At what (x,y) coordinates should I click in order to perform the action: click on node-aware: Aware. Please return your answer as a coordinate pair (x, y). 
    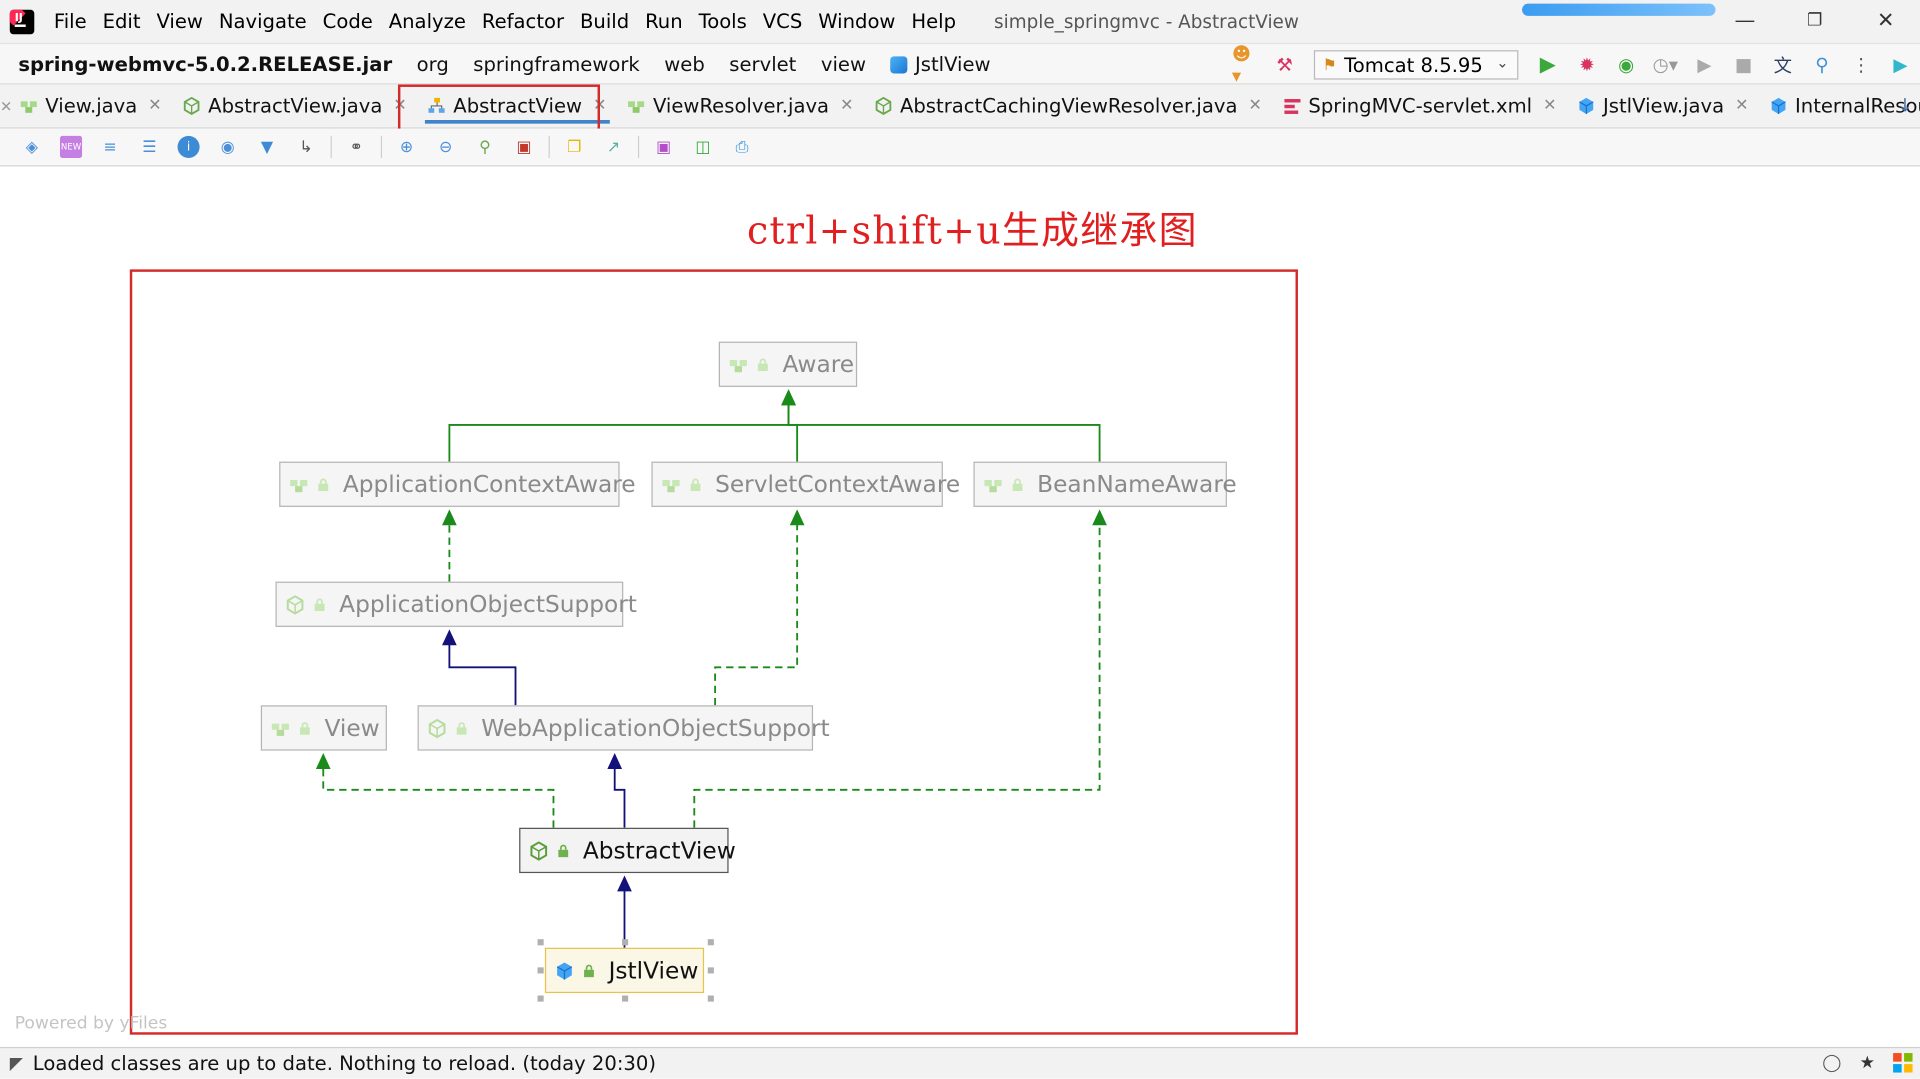
    Looking at the image, I should click on (788, 364).